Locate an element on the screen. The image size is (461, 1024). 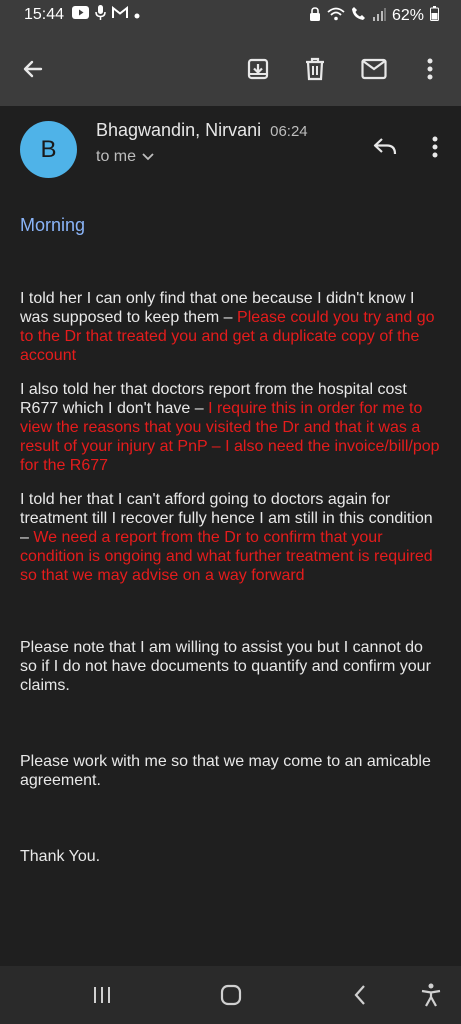
archive-icon is located at coordinates (258, 69).